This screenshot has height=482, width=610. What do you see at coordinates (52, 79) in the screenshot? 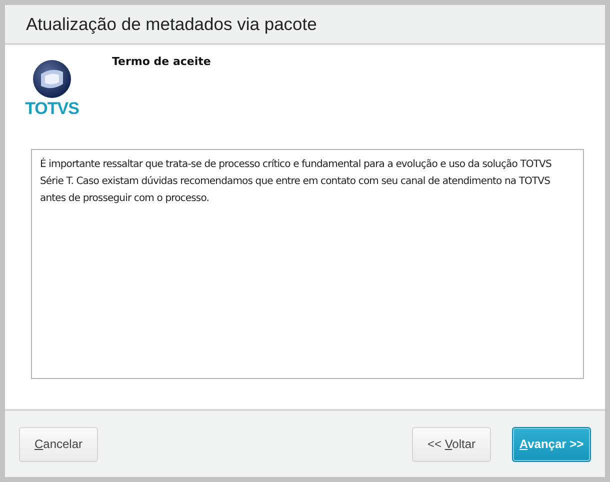
I see `logo-icon` at bounding box center [52, 79].